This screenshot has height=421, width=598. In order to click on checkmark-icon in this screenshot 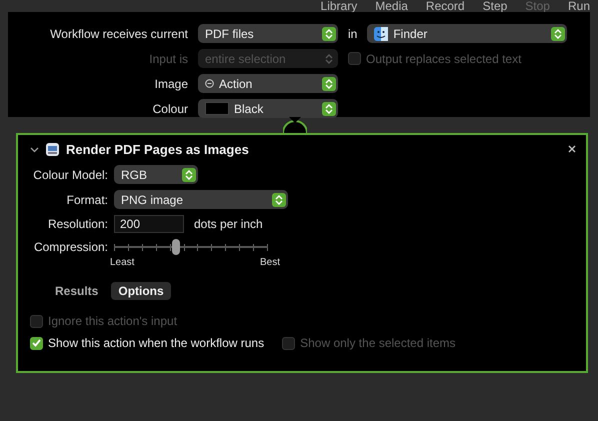, I will do `click(36, 343)`.